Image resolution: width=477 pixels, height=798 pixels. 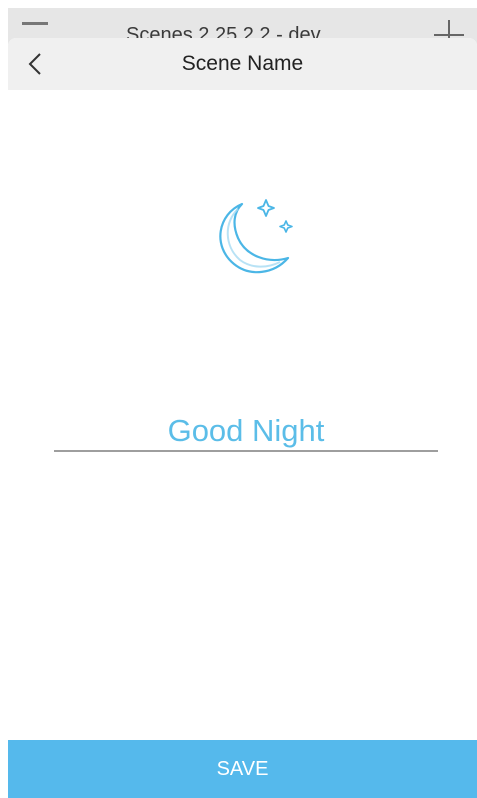 I want to click on sheet-title: Scene Name, so click(x=242, y=63).